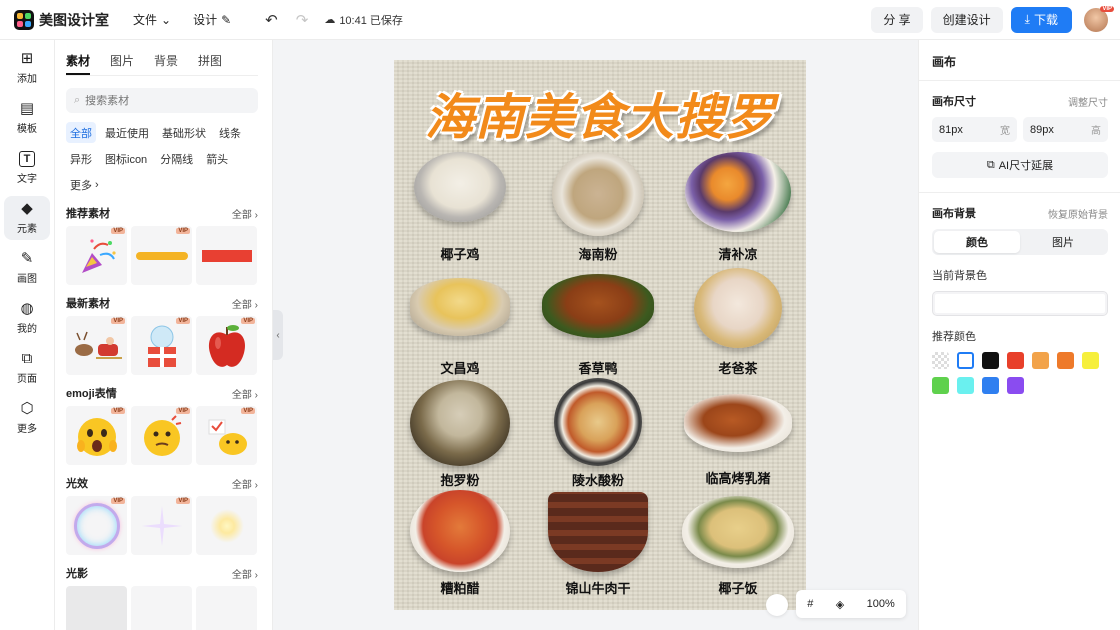 The height and width of the screenshot is (630, 1120). What do you see at coordinates (126, 158) in the screenshot?
I see `chip-icons: 图标icon` at bounding box center [126, 158].